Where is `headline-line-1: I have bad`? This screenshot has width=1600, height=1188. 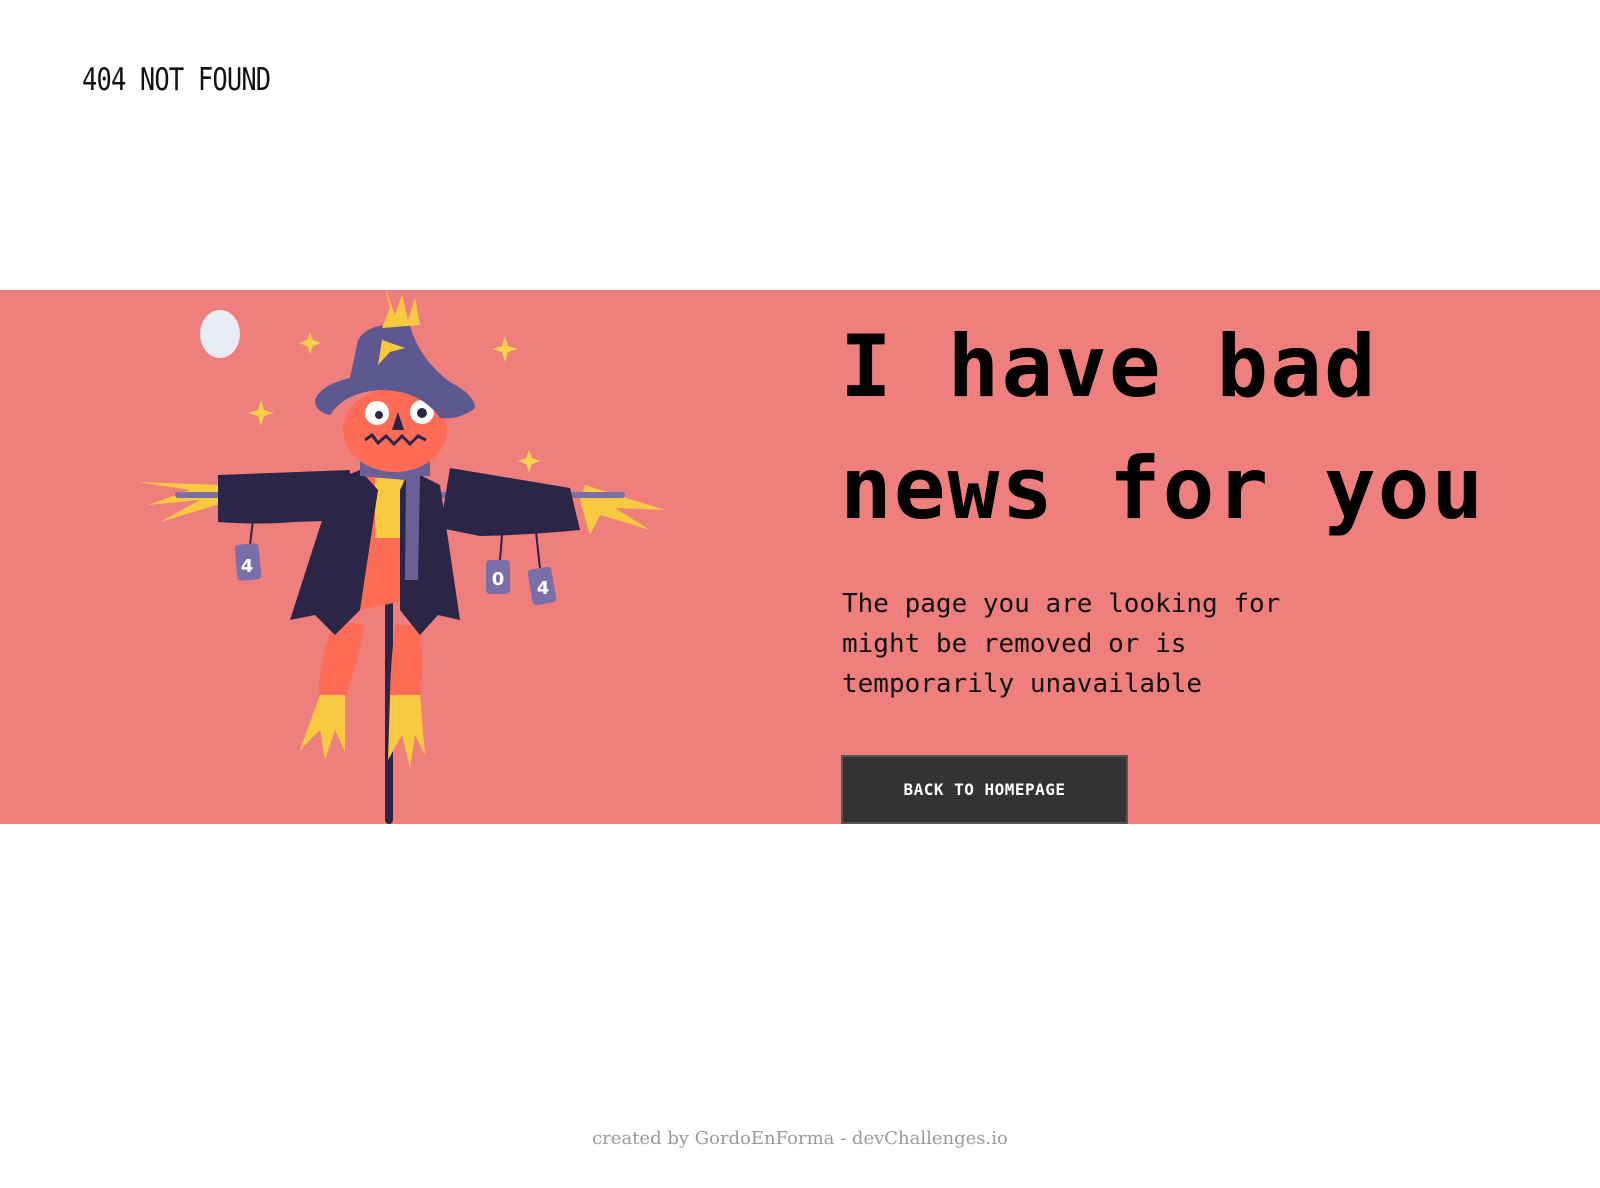 headline-line-1: I have bad is located at coordinates (1109, 367).